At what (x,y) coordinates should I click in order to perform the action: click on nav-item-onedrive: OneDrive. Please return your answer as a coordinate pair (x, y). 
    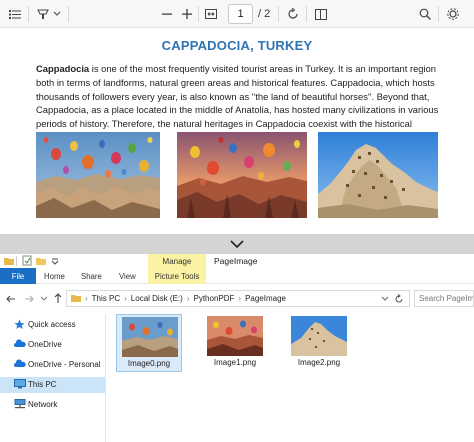
    Looking at the image, I should click on (52, 345).